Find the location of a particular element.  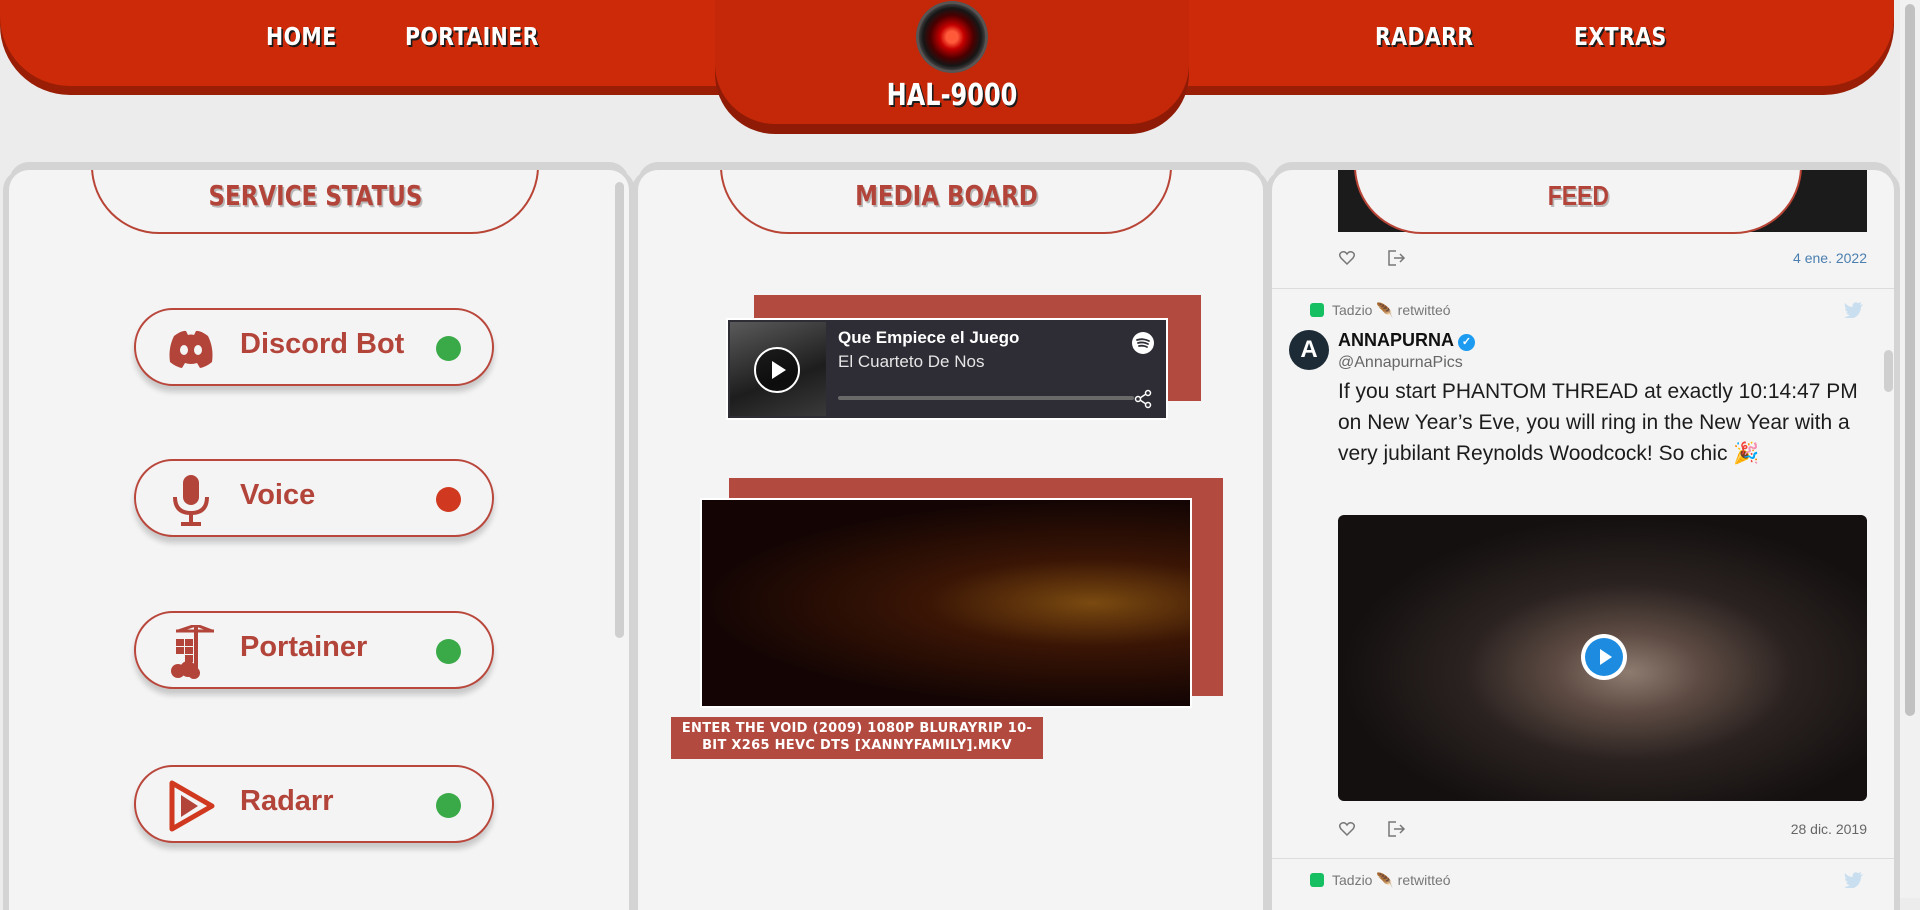

tweet-date: 28 dic. 2019 is located at coordinates (1829, 829).